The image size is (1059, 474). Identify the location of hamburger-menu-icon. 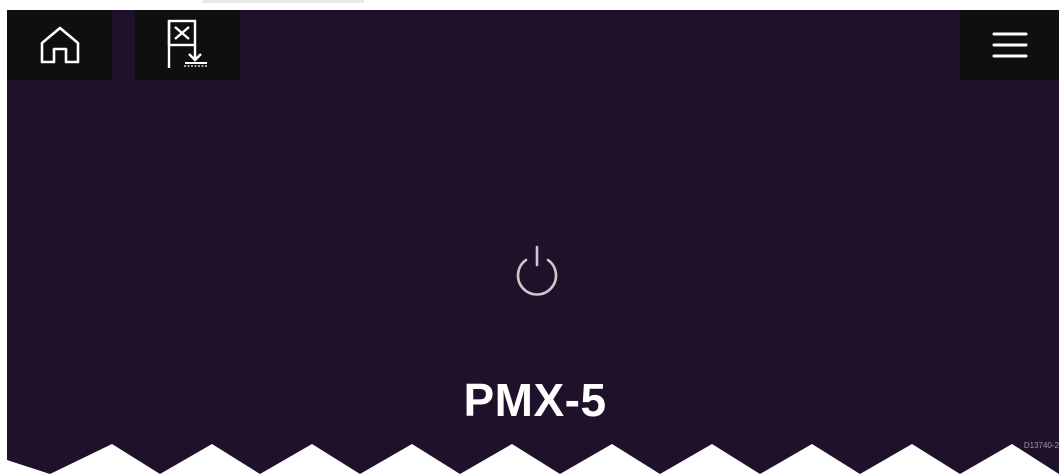
(1009, 45).